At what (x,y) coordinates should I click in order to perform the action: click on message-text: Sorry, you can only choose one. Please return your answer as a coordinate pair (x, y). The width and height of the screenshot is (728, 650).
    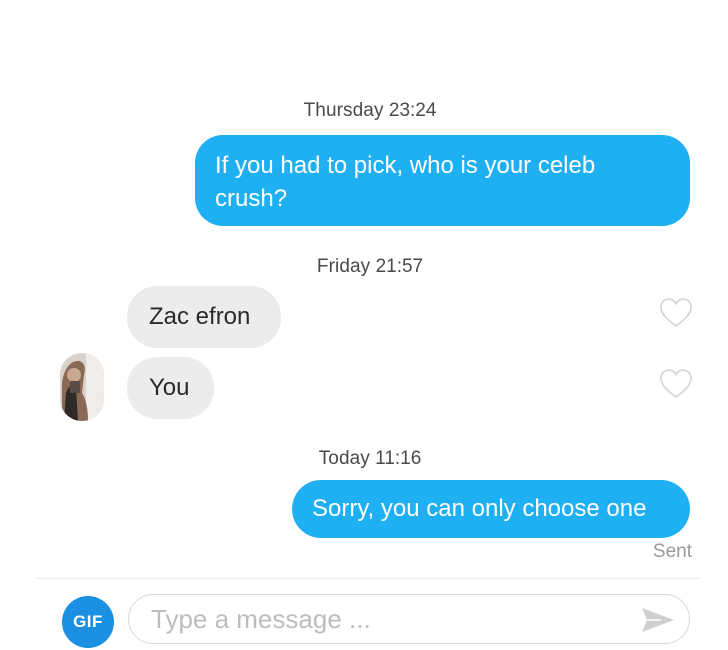
    Looking at the image, I should click on (479, 508).